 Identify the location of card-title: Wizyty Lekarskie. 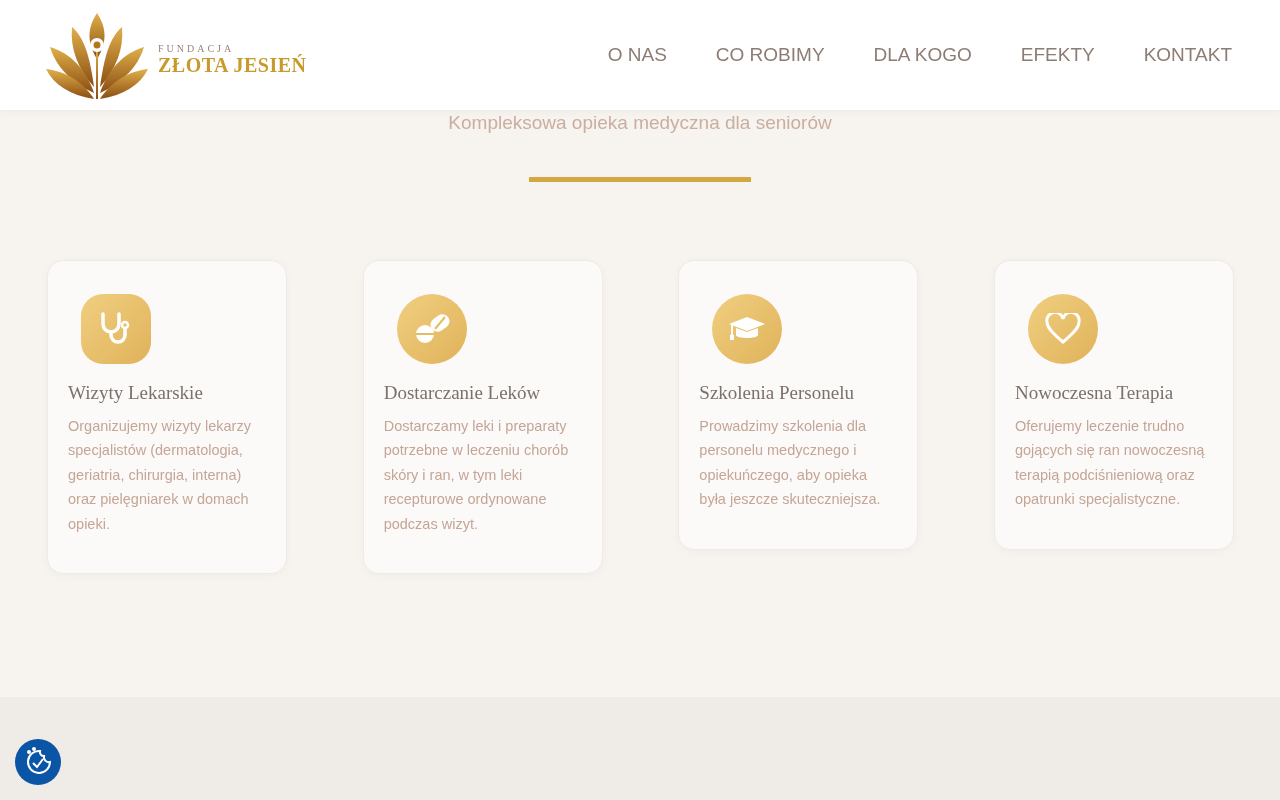
(136, 393).